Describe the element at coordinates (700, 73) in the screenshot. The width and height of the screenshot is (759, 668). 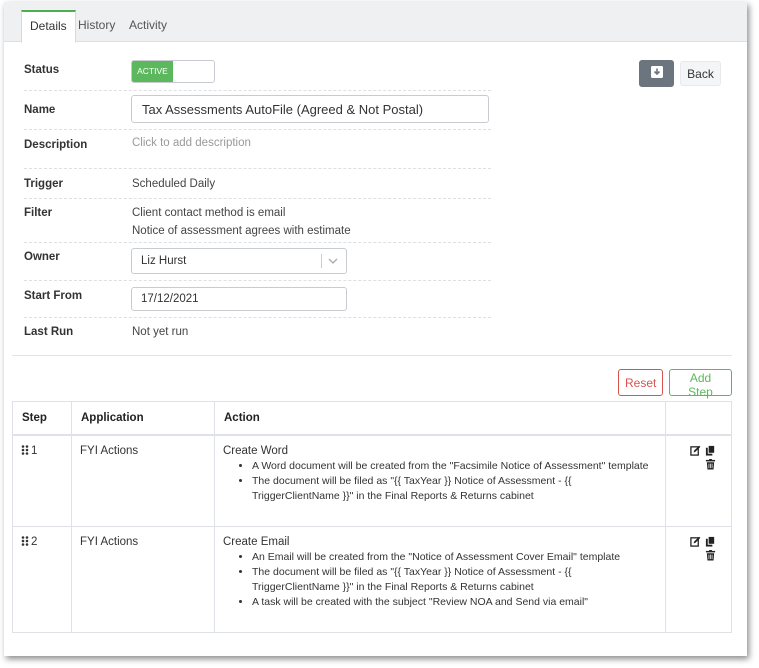
I see `back-button: Back` at that location.